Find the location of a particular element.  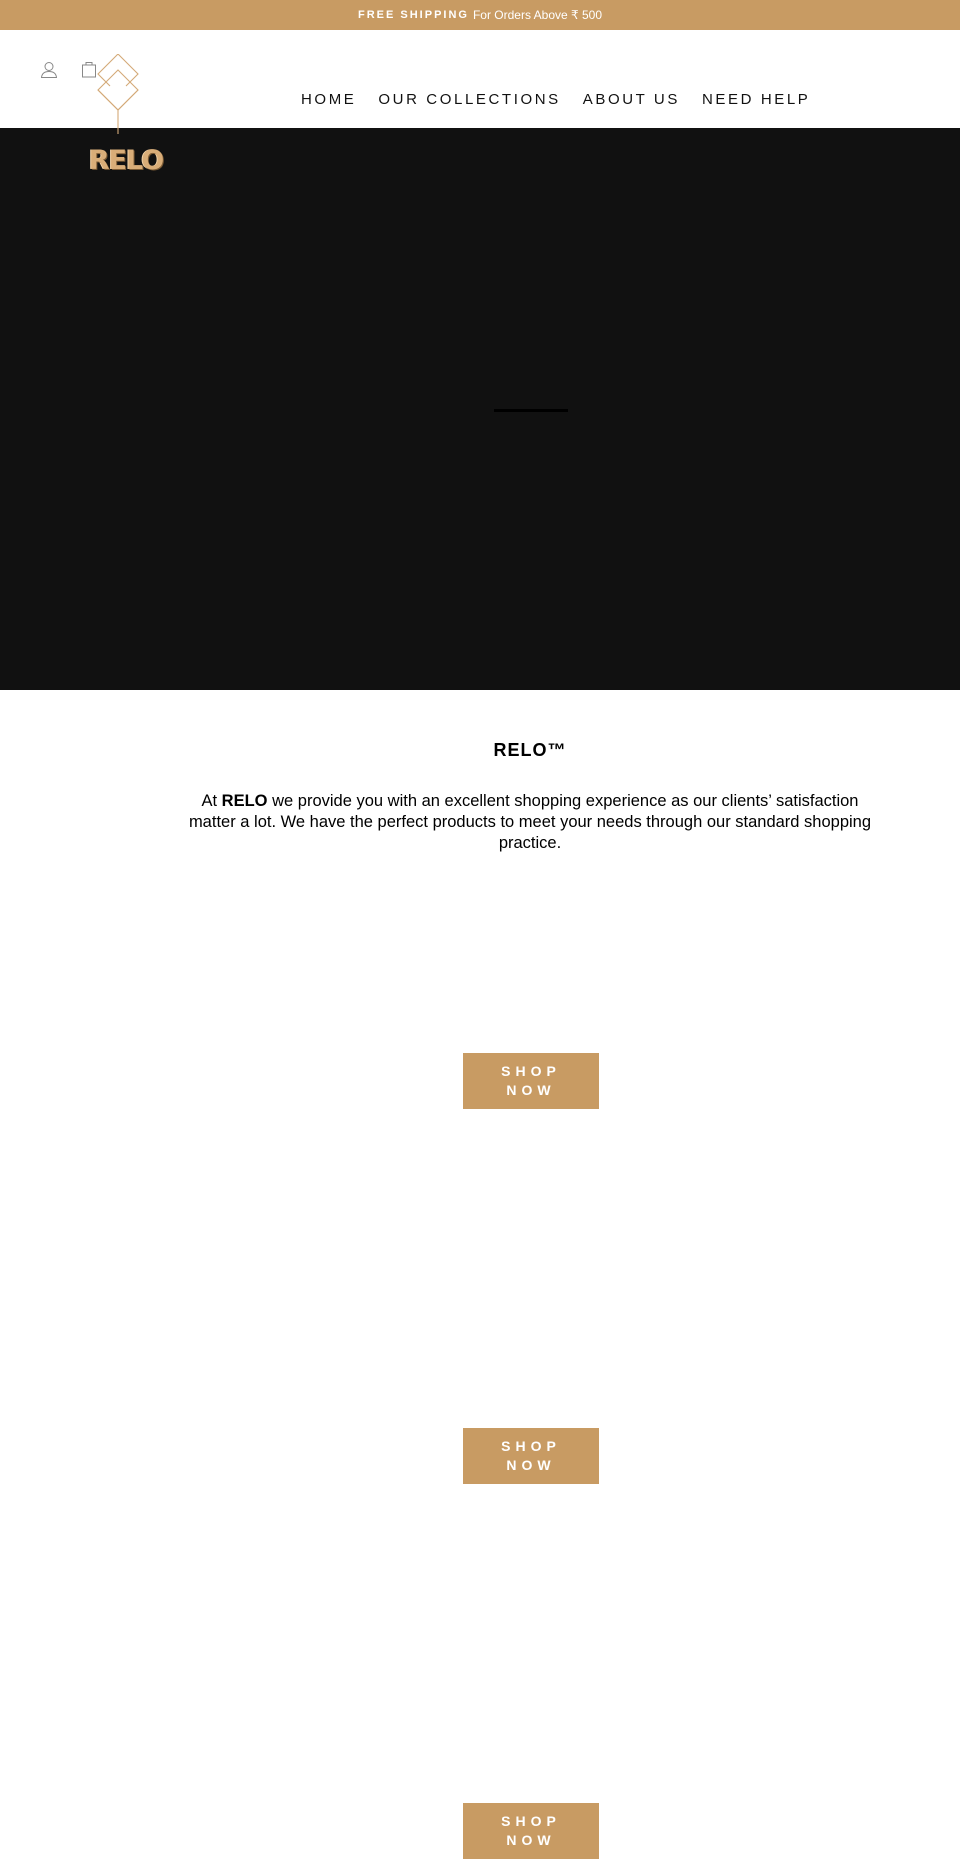

announcement-text: For Orders Above ₹ 500 is located at coordinates (537, 15).